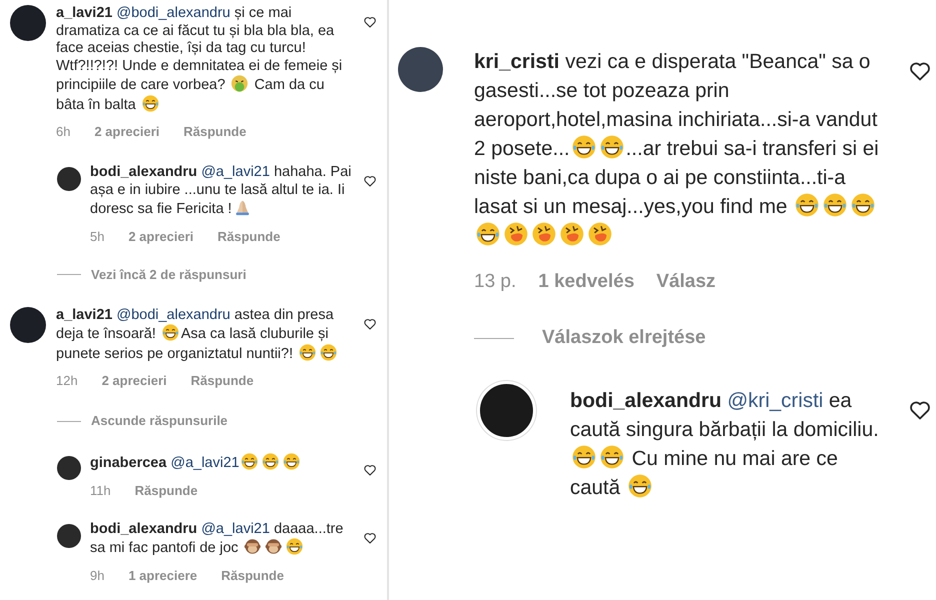 The height and width of the screenshot is (600, 936). What do you see at coordinates (586, 282) in the screenshot?
I see `likes-count-link: 1 kedvelés` at bounding box center [586, 282].